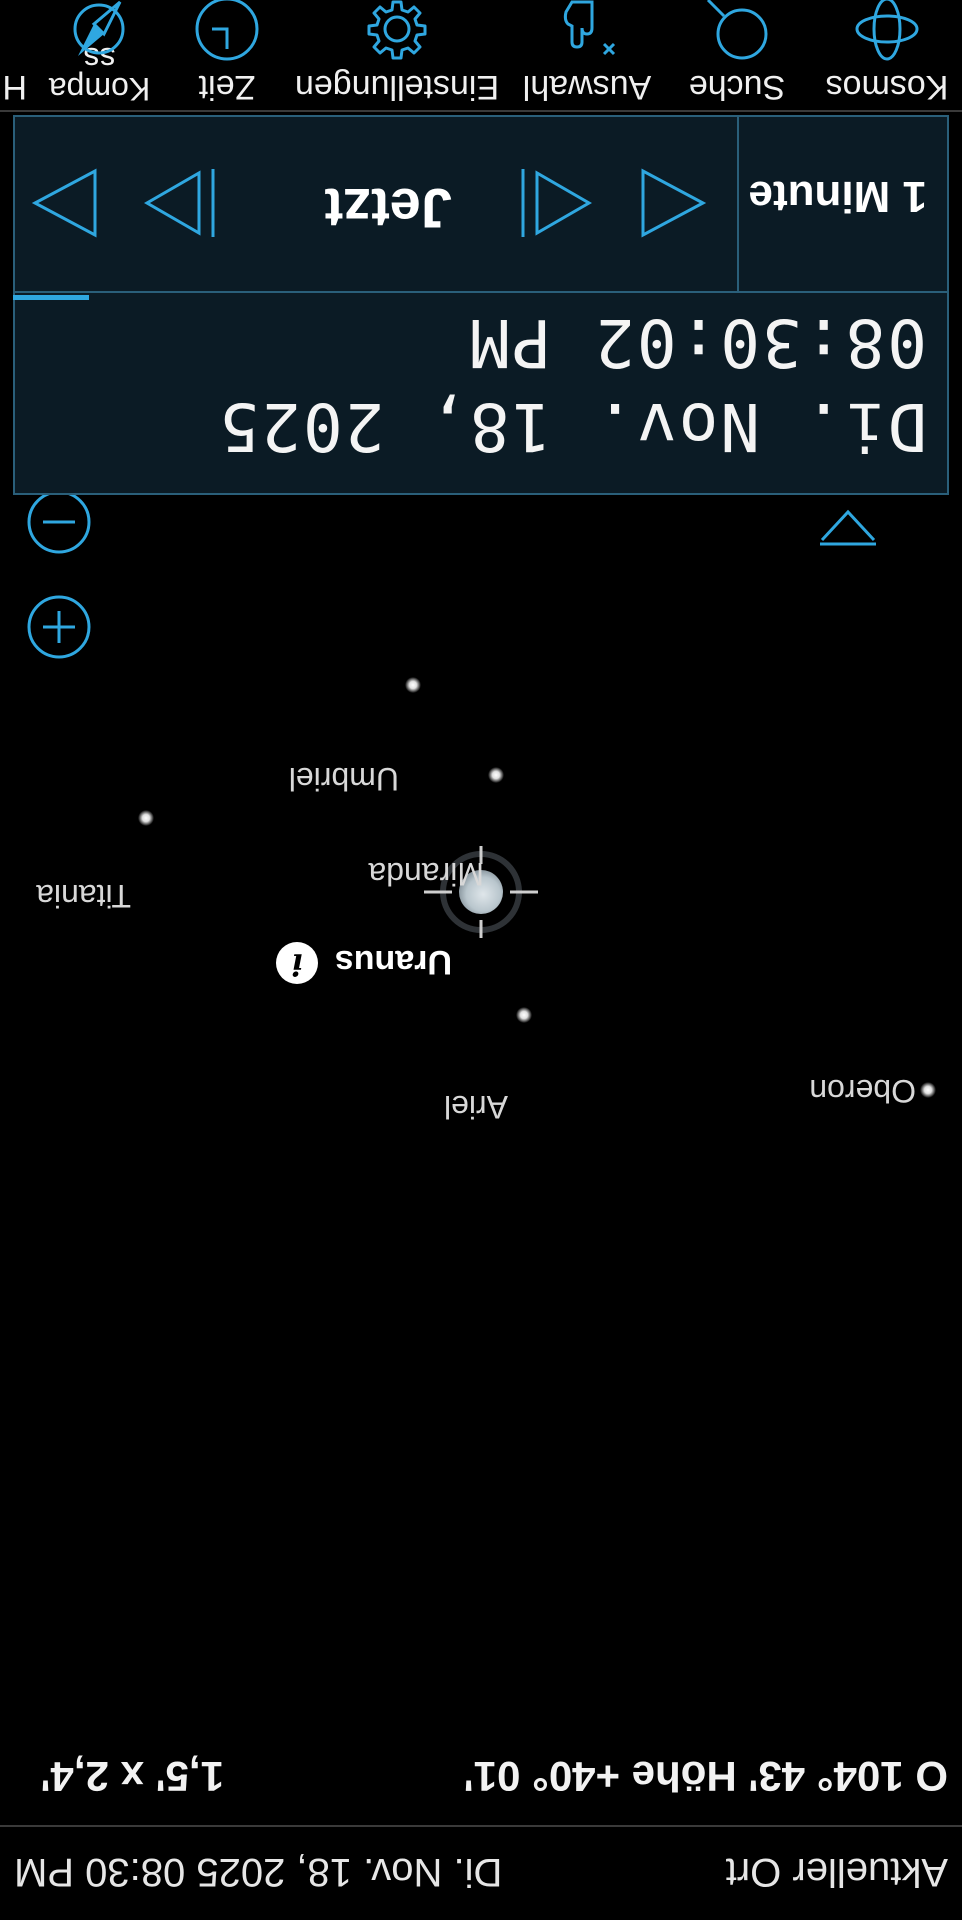  I want to click on coordinates-readout: O 104° 43' Höhe +40° 01', so click(705, 1776).